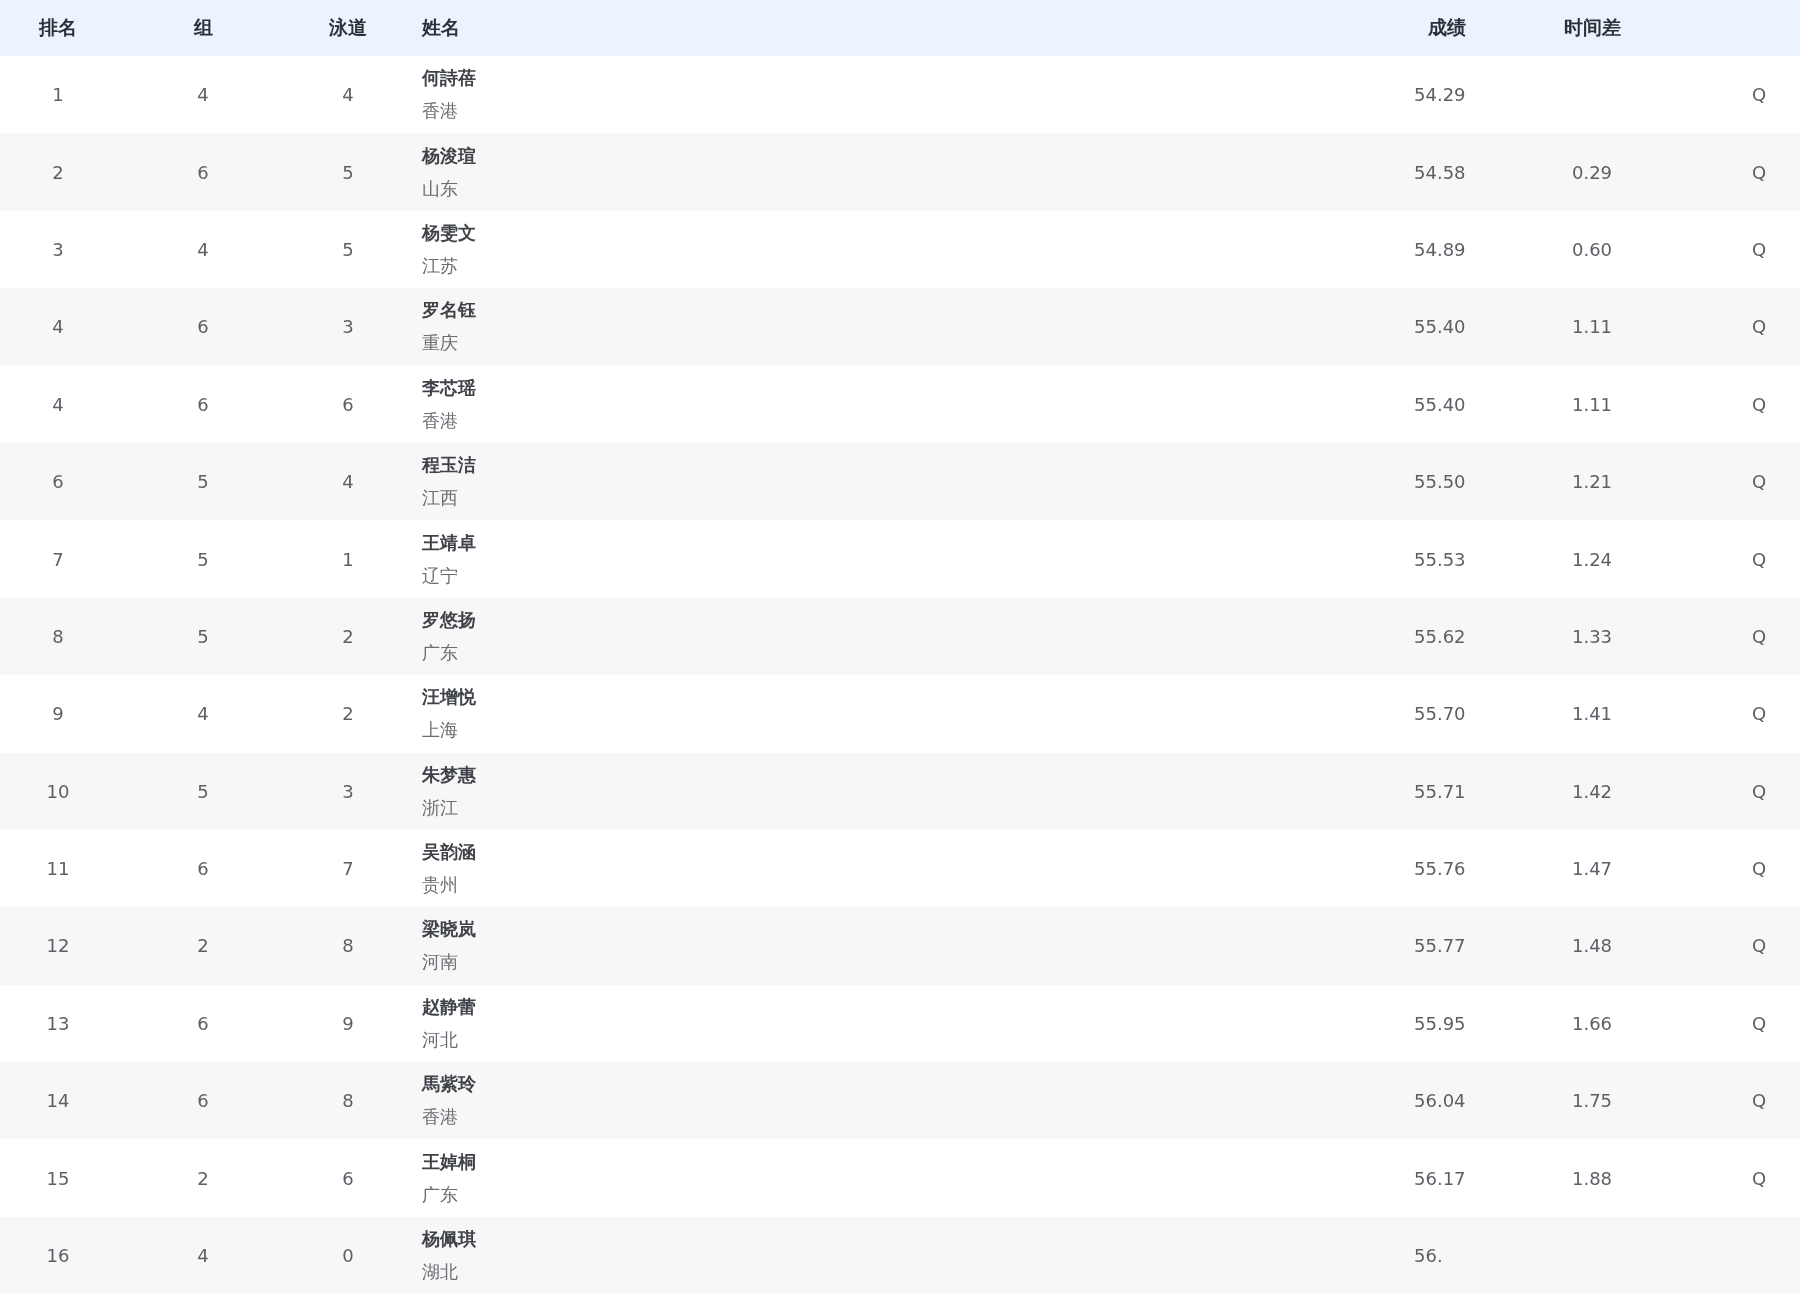 This screenshot has height=1302, width=1812. What do you see at coordinates (1592, 946) in the screenshot?
I see `time-diff-cell: 1.48` at bounding box center [1592, 946].